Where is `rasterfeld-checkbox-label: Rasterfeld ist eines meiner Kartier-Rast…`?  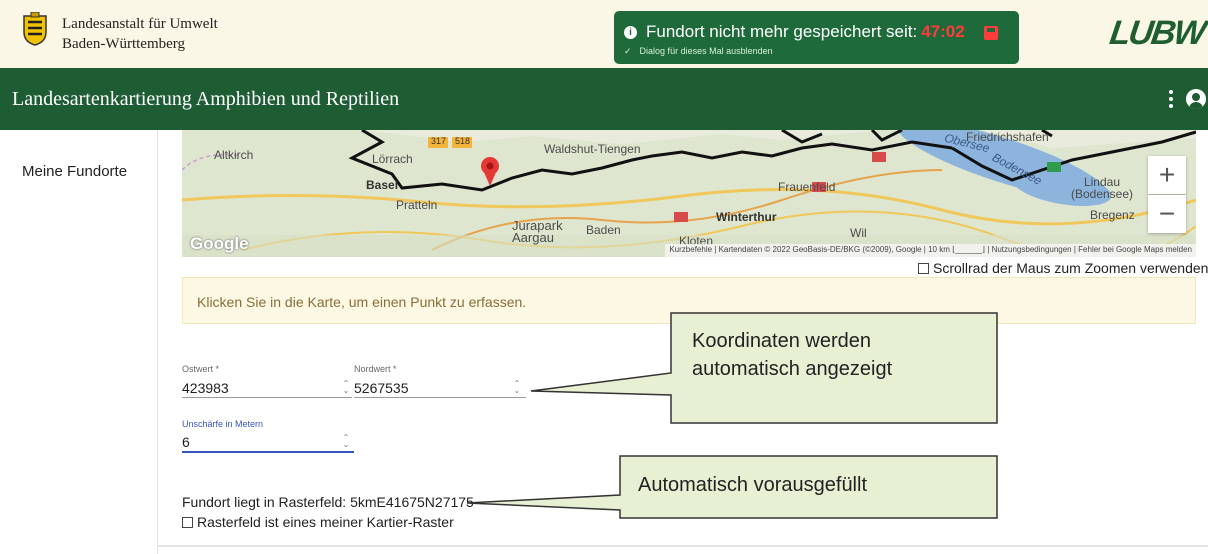
rasterfeld-checkbox-label: Rasterfeld ist eines meiner Kartier-Rast… is located at coordinates (325, 522).